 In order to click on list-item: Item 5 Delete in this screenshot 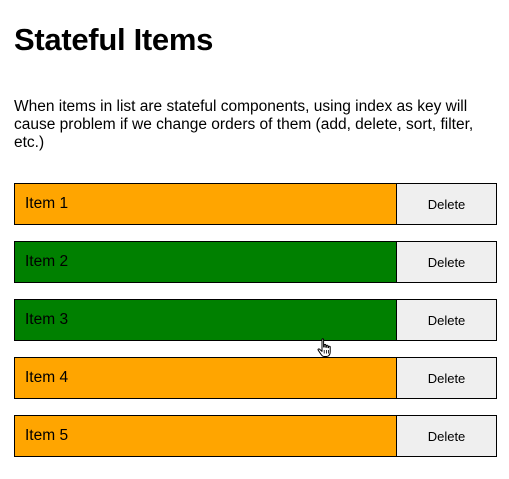, I will do `click(255, 436)`.